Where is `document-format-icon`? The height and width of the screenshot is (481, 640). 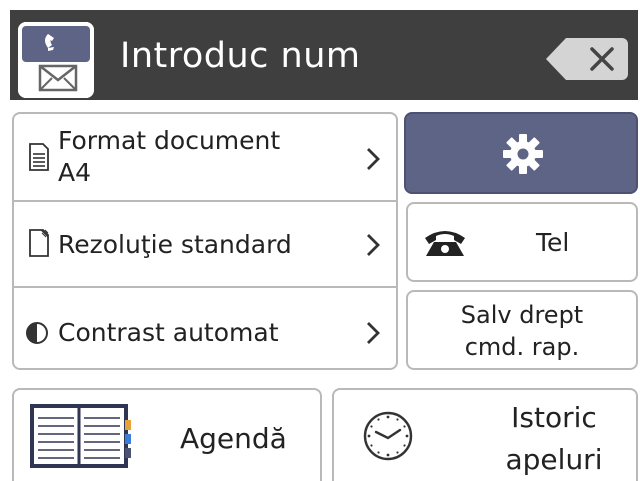
document-format-icon is located at coordinates (38, 157).